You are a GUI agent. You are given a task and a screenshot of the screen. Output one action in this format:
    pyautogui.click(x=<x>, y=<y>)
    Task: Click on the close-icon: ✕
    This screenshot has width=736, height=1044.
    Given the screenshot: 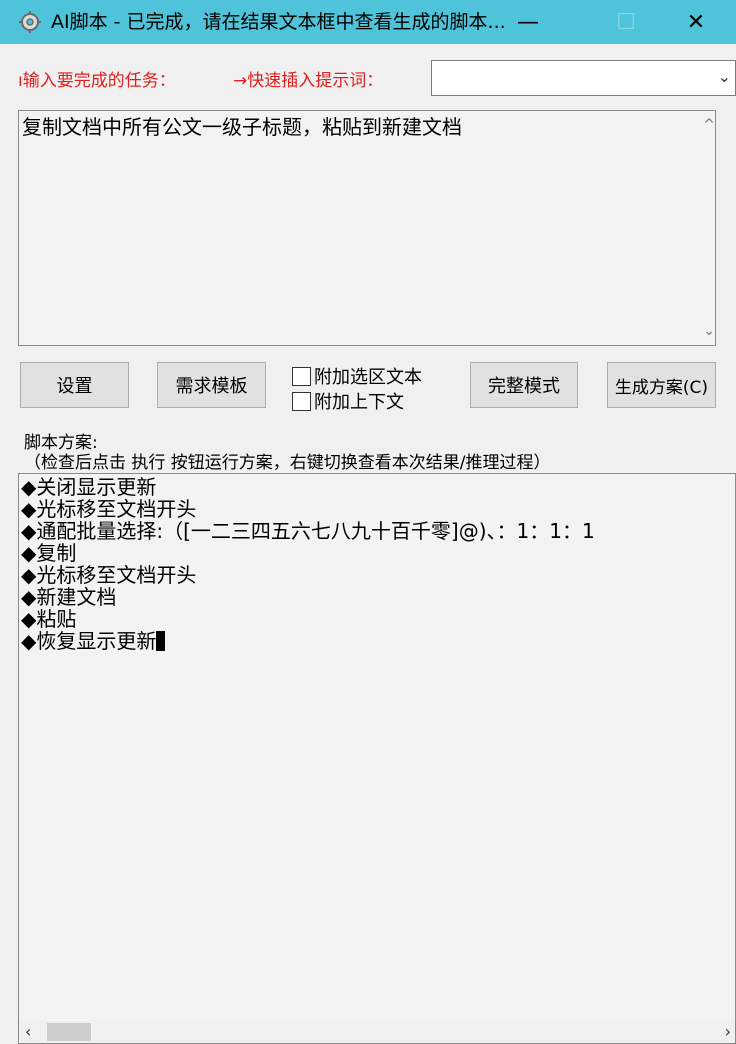 What is the action you would take?
    pyautogui.click(x=696, y=22)
    